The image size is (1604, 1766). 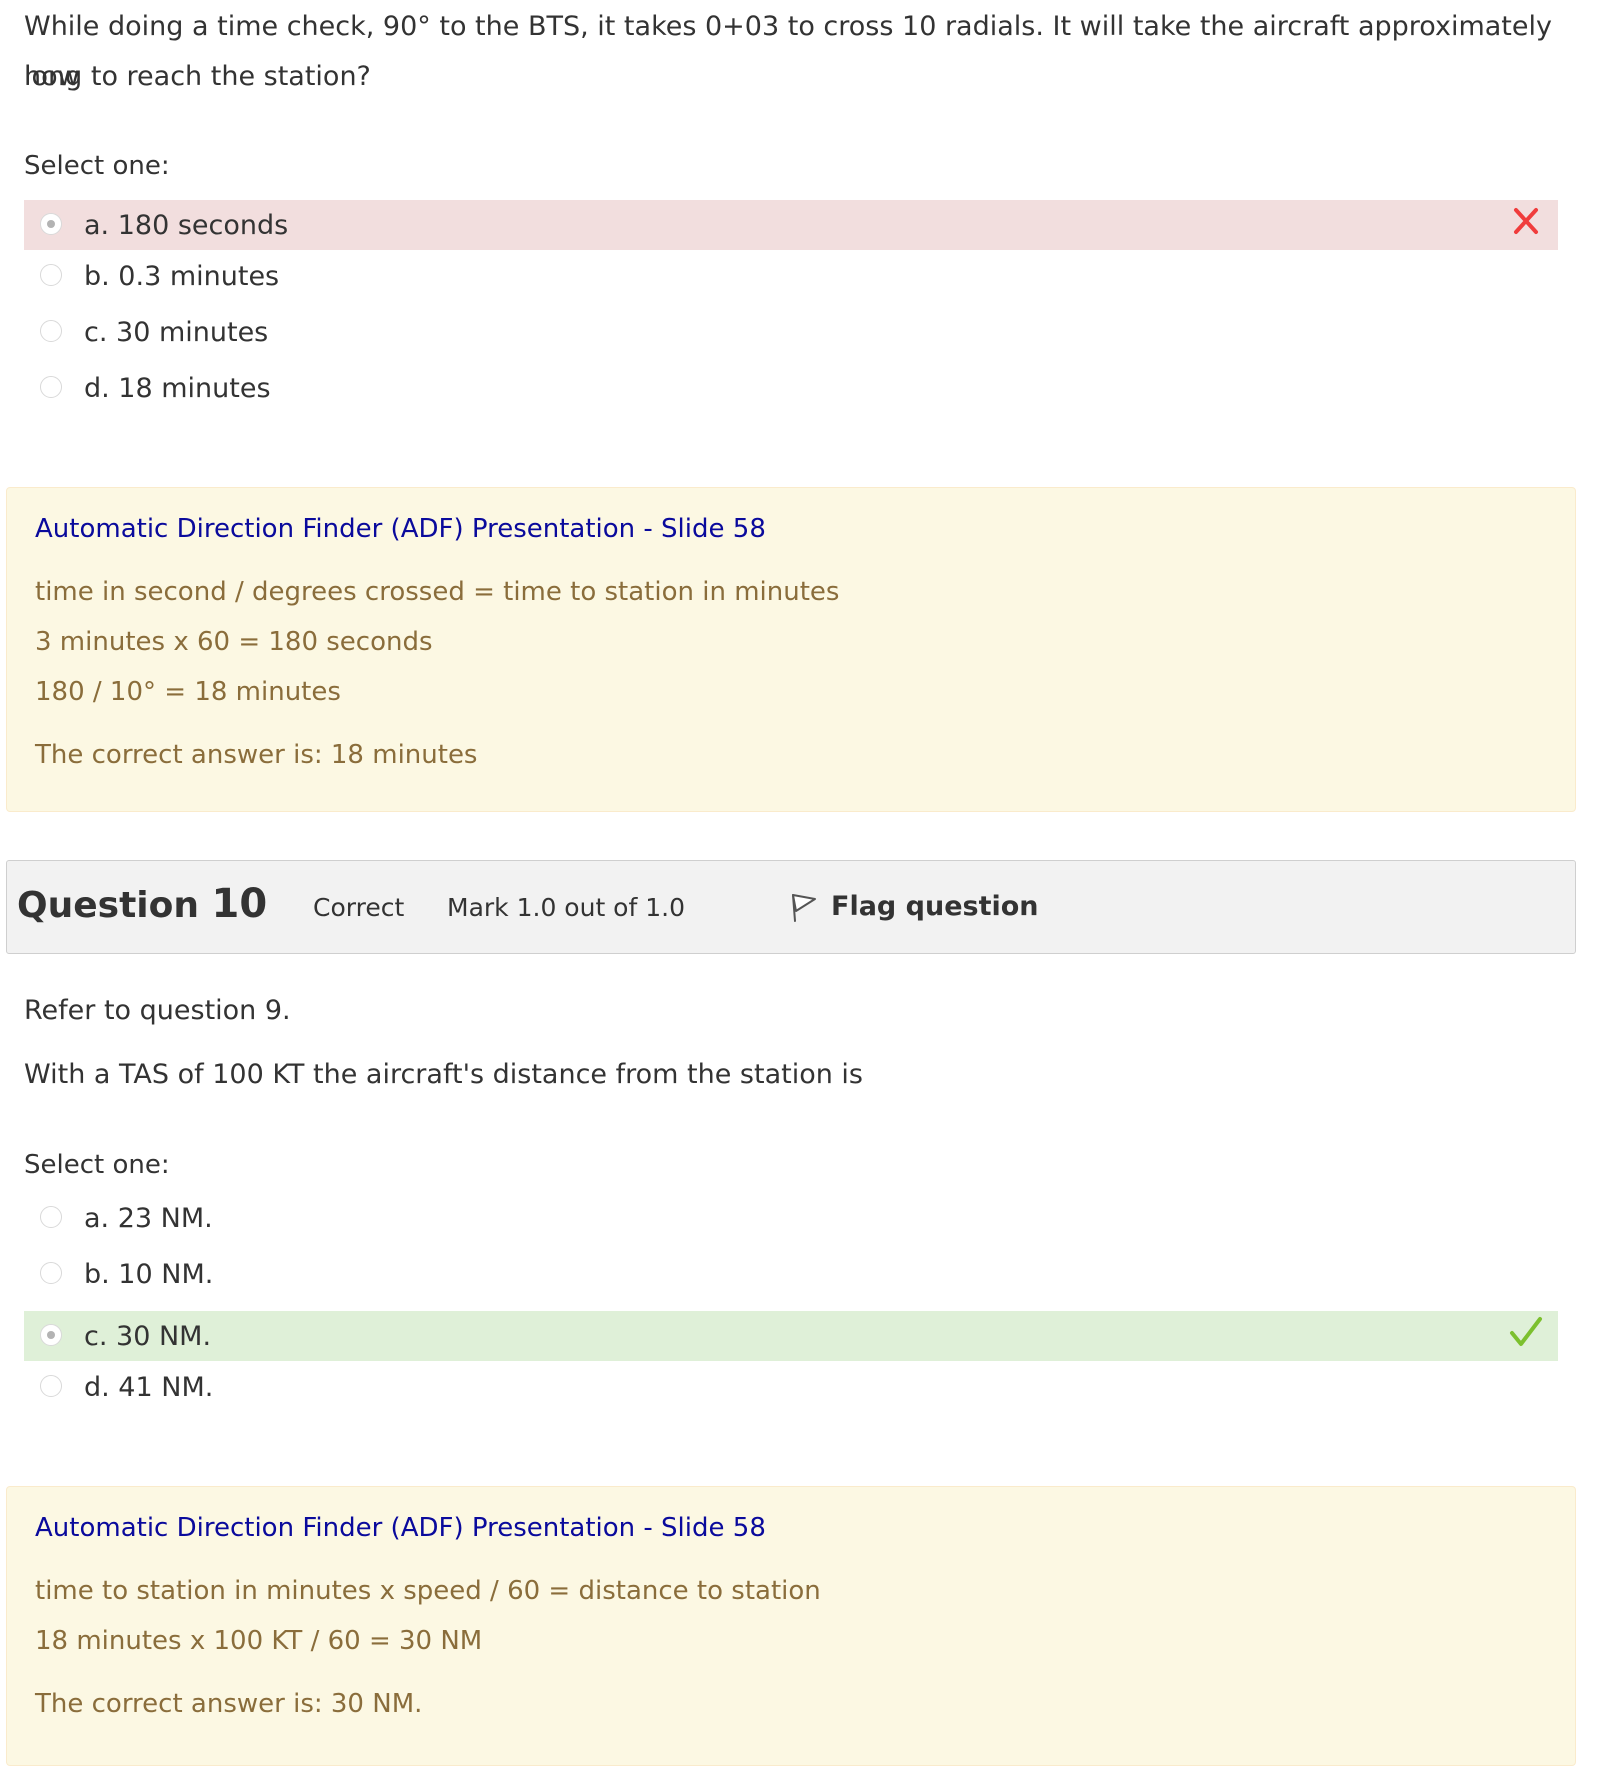 I want to click on right-answer: The correct answer is: 18 minutes, so click(x=256, y=755).